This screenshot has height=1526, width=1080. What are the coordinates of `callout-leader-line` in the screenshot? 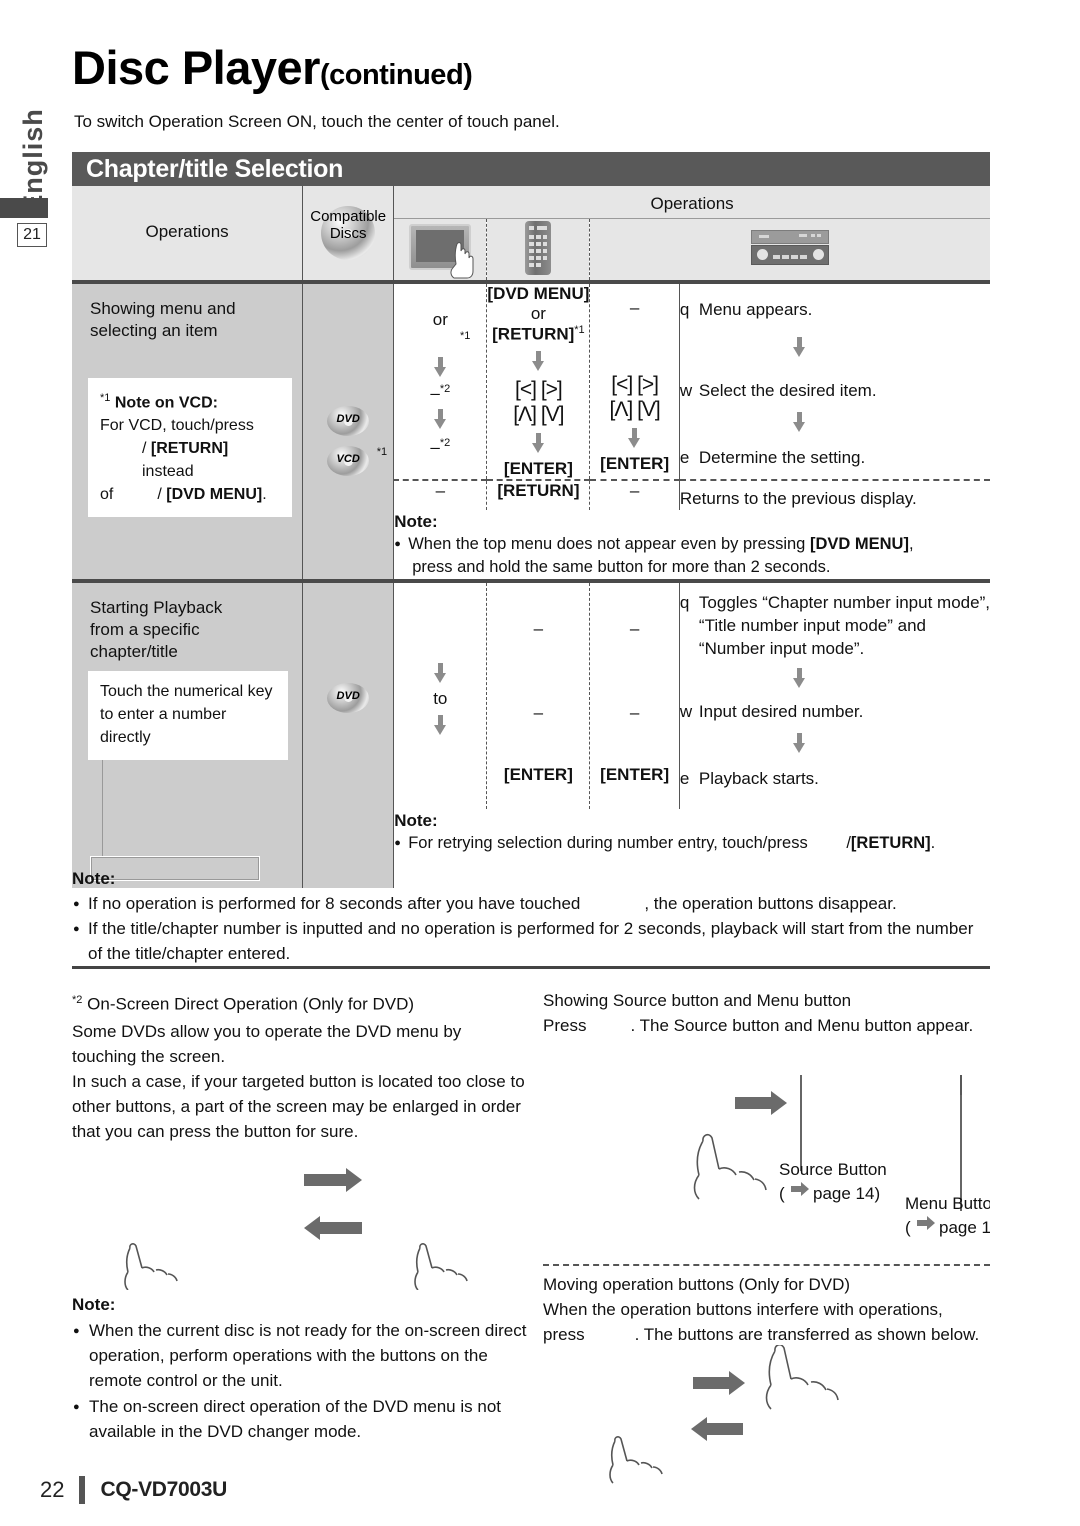 It's located at (102, 807).